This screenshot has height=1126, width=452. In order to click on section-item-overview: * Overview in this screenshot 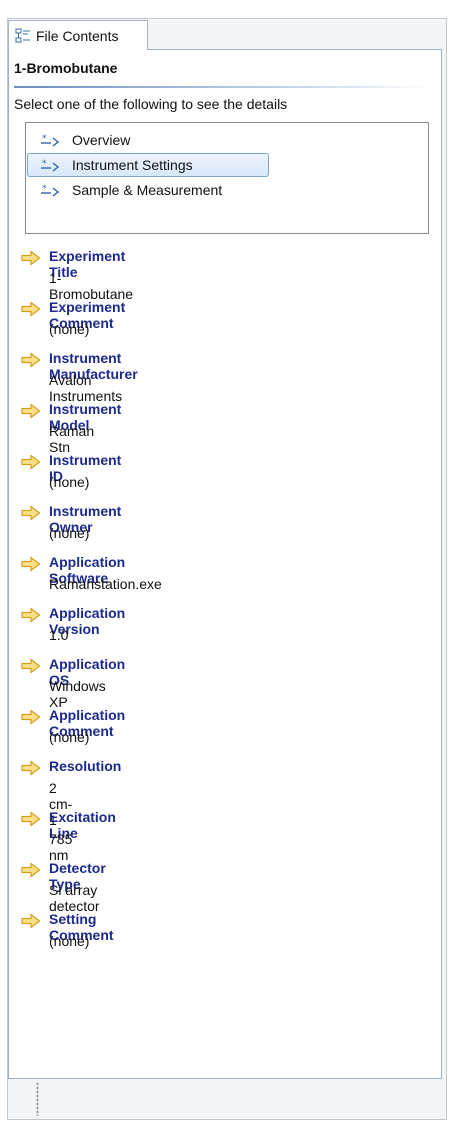, I will do `click(148, 140)`.